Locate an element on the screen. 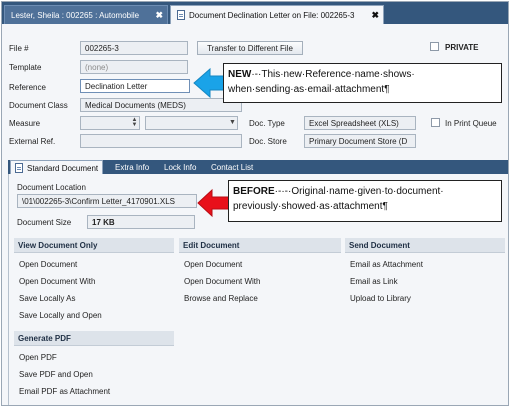 The width and height of the screenshot is (510, 407). doc-store-label: Doc. Store is located at coordinates (268, 141).